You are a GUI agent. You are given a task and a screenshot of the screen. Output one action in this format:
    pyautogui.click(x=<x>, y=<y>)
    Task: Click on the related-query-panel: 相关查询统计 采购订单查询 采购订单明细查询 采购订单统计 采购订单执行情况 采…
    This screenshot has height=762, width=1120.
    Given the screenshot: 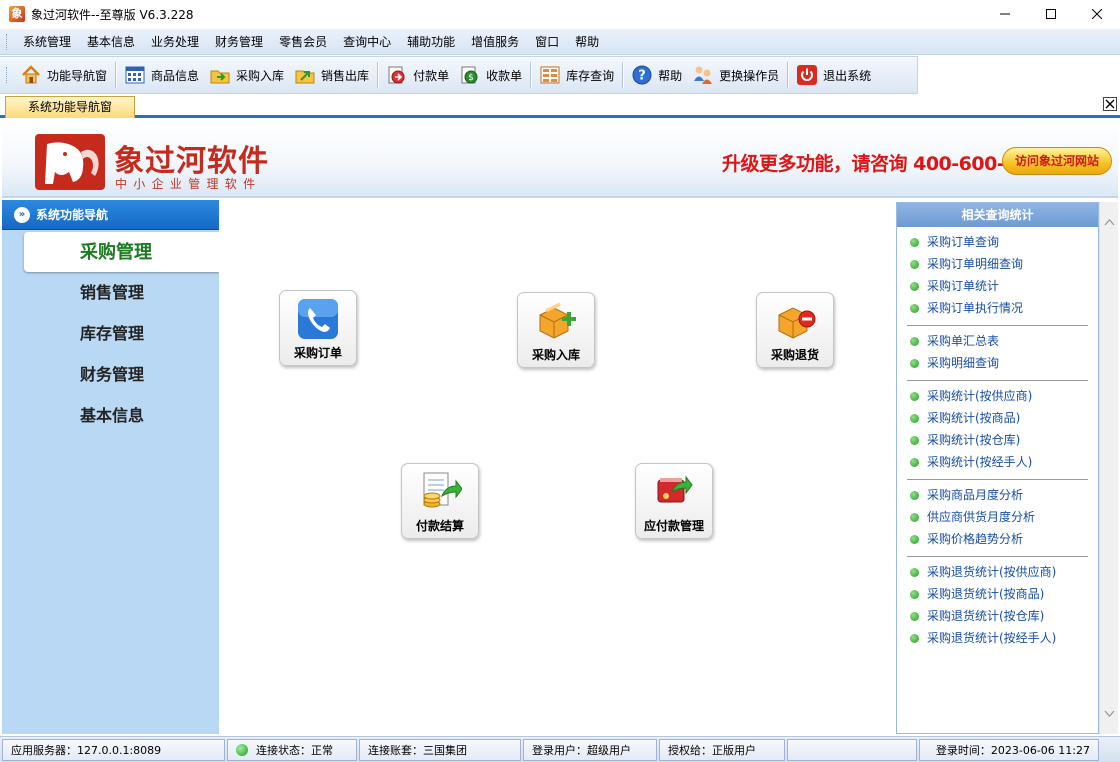 What is the action you would take?
    pyautogui.click(x=997, y=468)
    